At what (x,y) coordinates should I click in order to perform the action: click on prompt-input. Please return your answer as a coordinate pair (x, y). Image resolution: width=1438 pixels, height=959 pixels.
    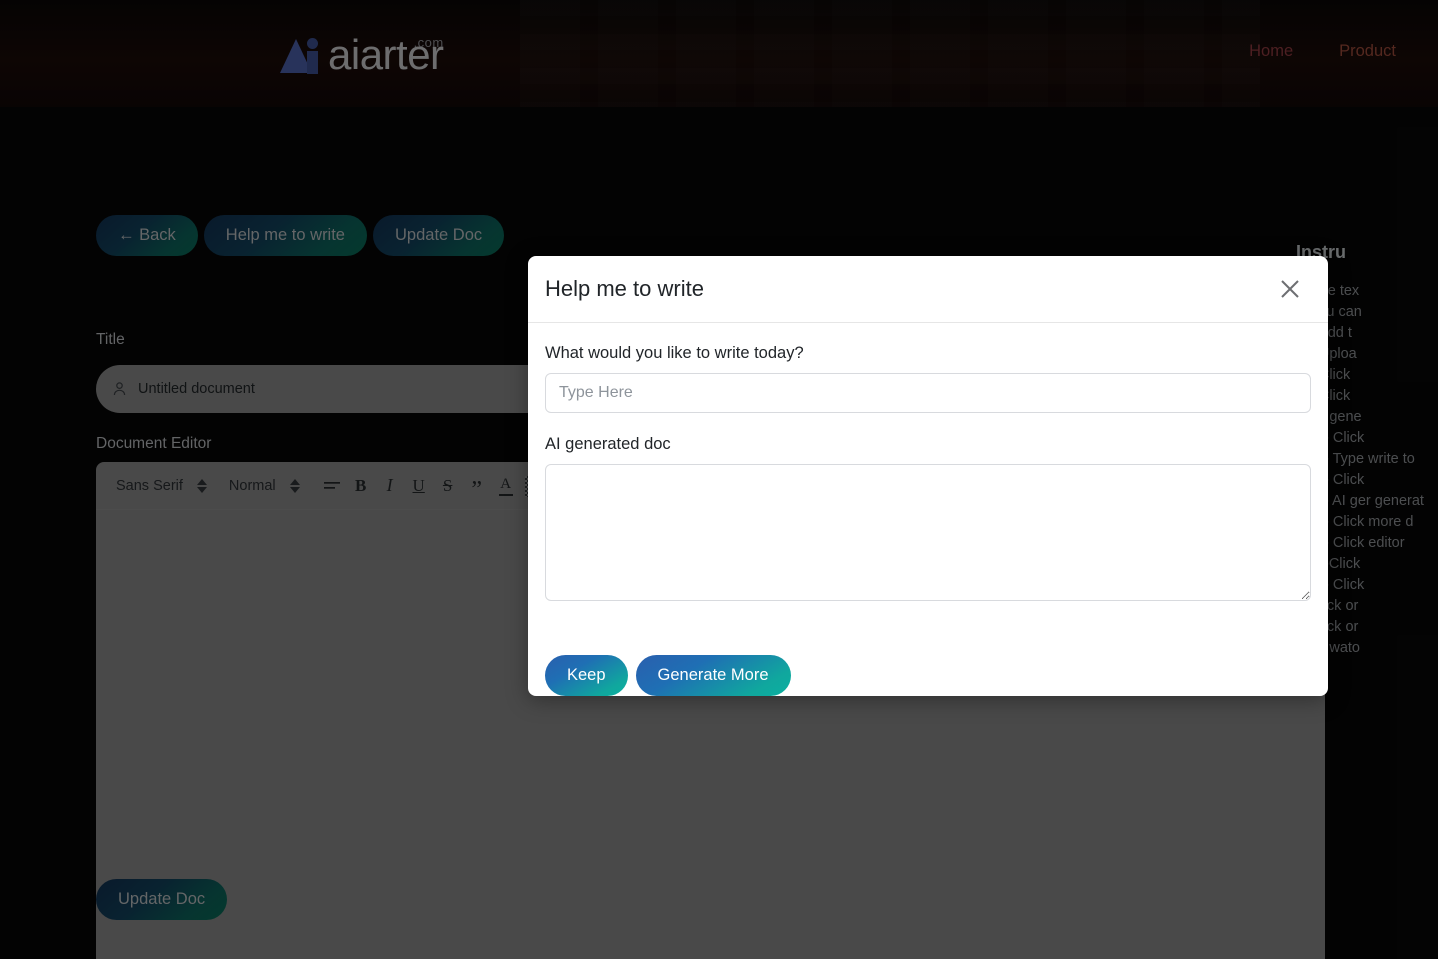
    Looking at the image, I should click on (928, 393).